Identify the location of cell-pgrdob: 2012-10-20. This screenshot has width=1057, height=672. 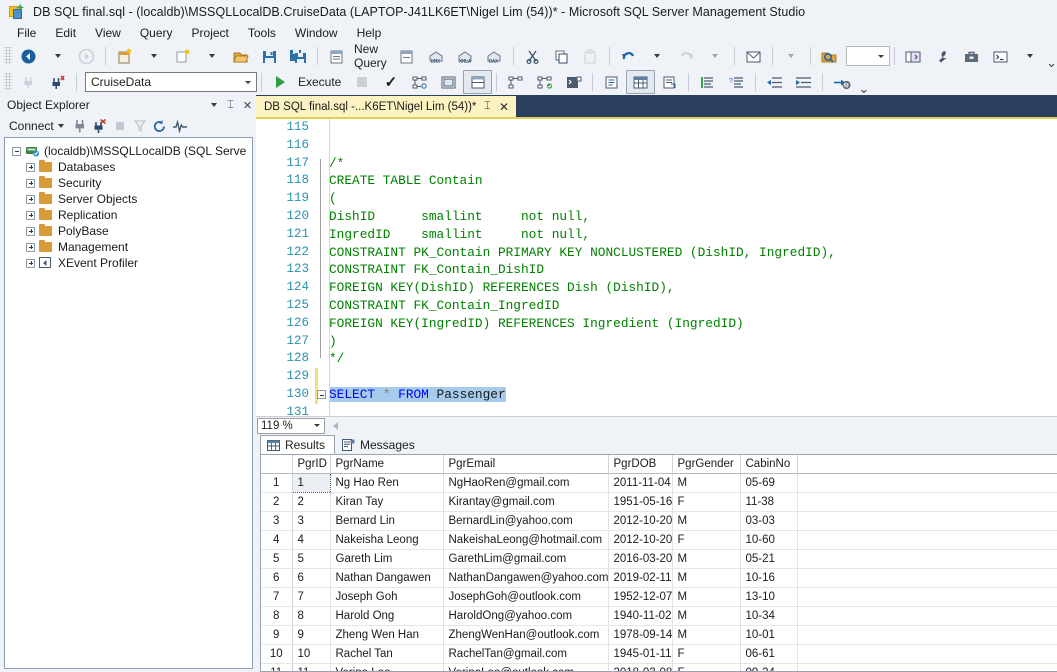
(640, 521).